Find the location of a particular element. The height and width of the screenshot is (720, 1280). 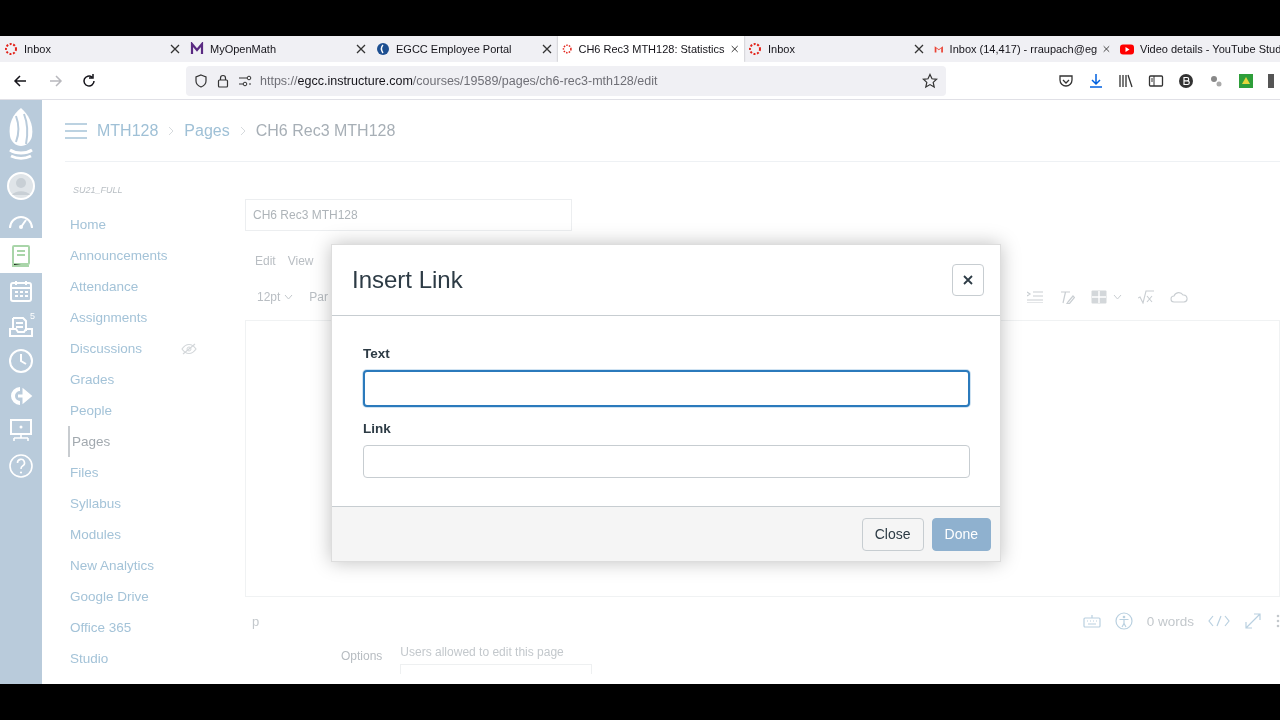

breadcrumb-link: MTH128 is located at coordinates (128, 130).